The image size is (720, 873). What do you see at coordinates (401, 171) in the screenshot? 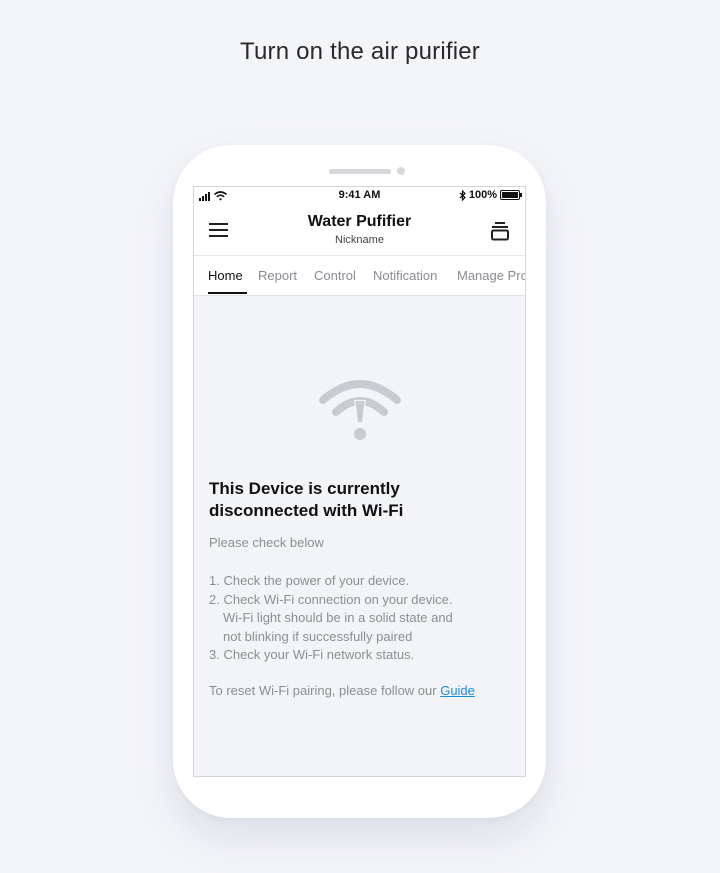
I see `phone-camera` at bounding box center [401, 171].